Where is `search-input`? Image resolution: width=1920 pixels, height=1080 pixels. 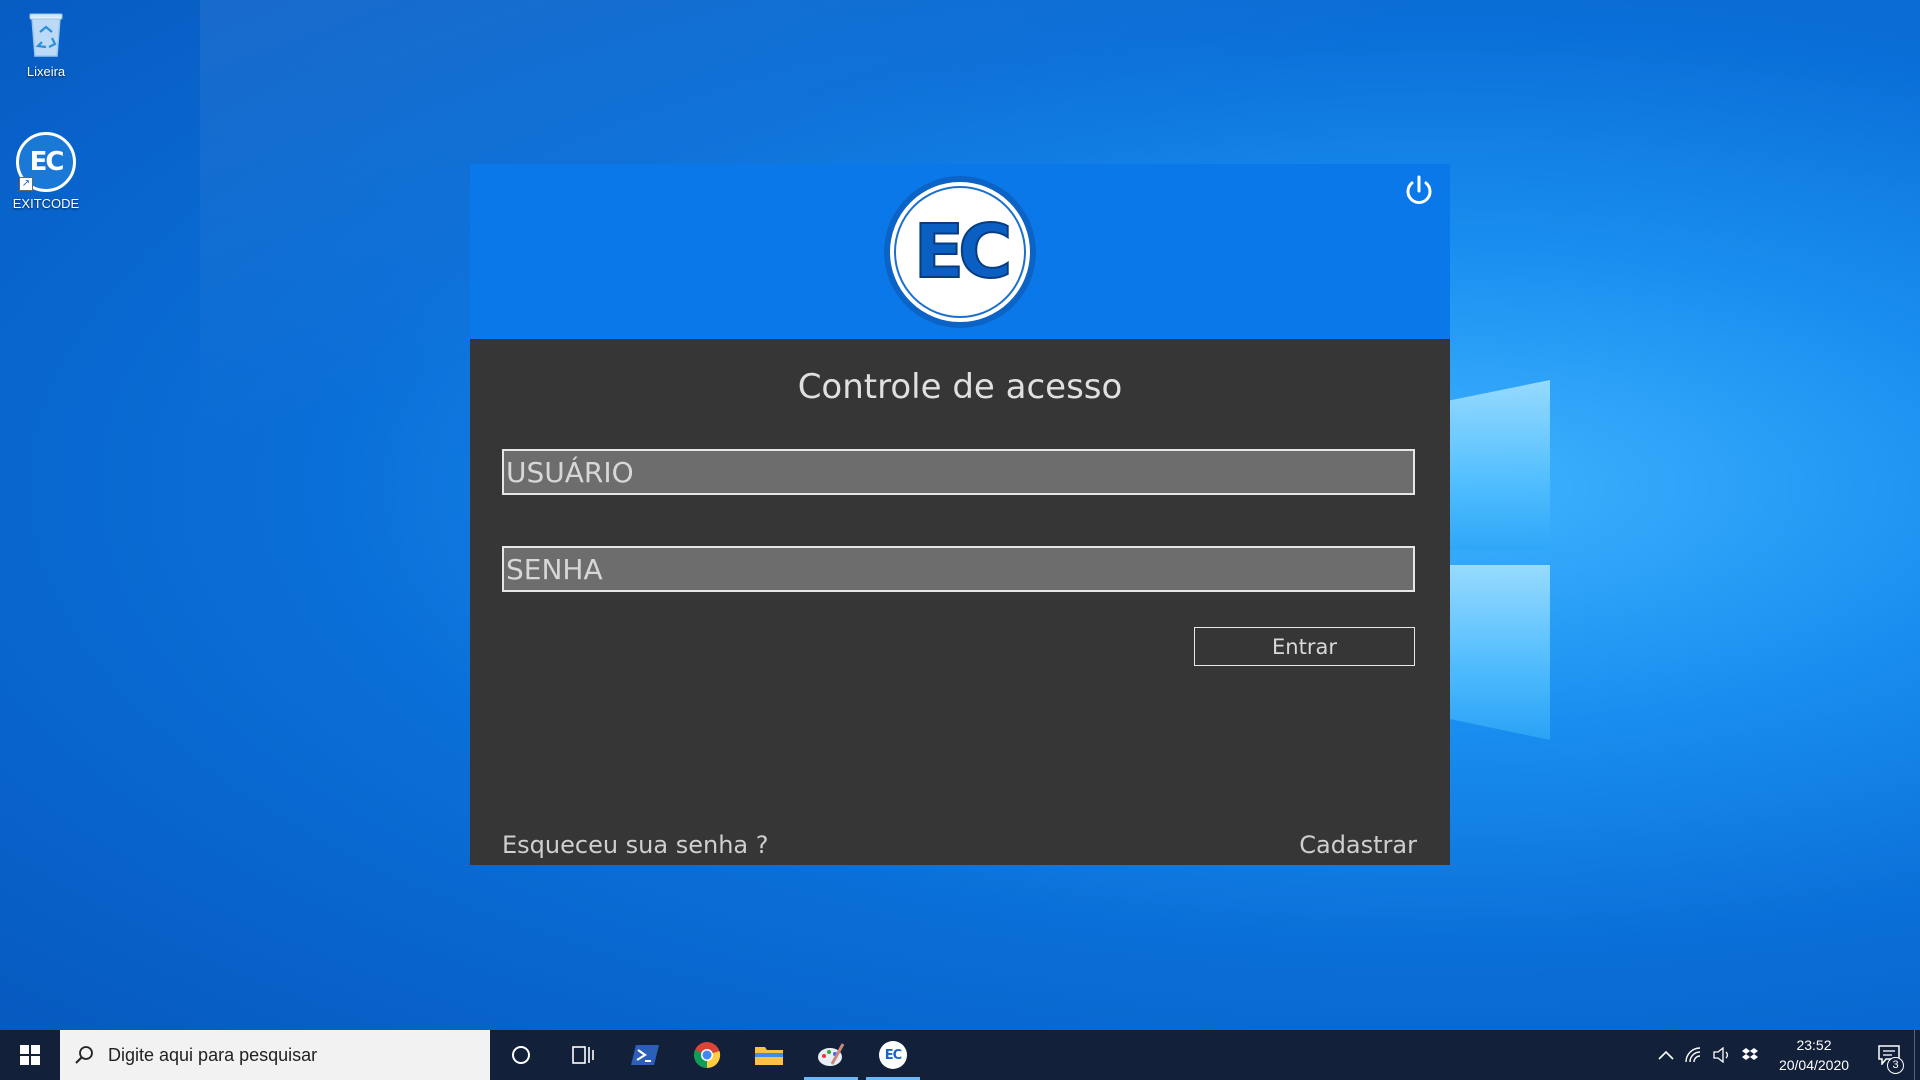
search-input is located at coordinates (288, 1055).